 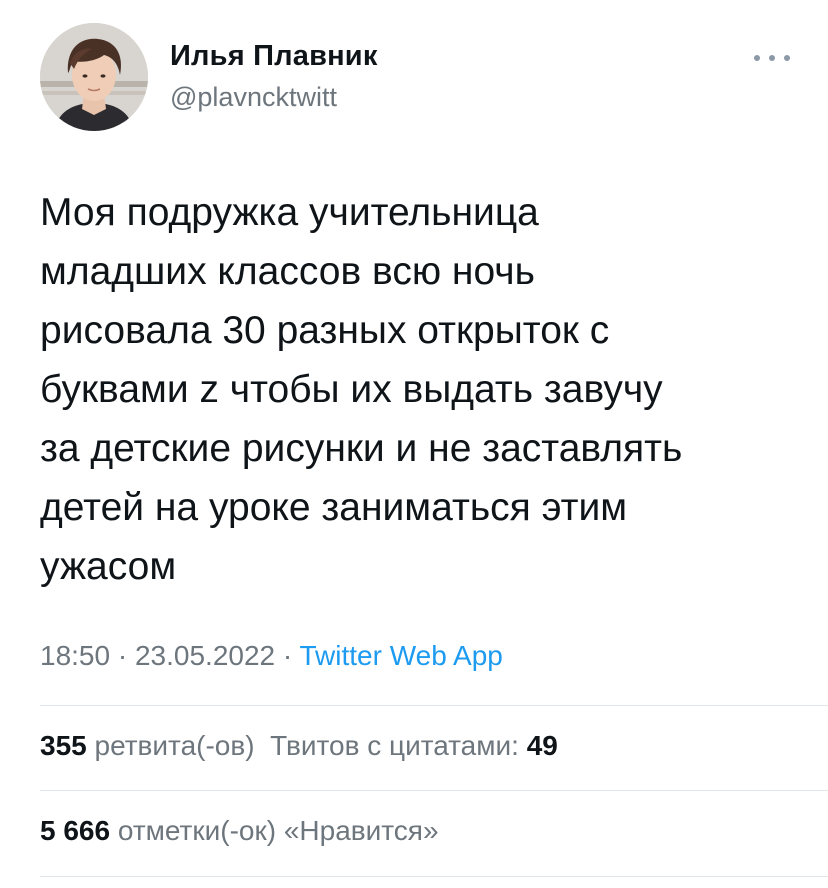 What do you see at coordinates (772, 58) in the screenshot?
I see `more-options-icon` at bounding box center [772, 58].